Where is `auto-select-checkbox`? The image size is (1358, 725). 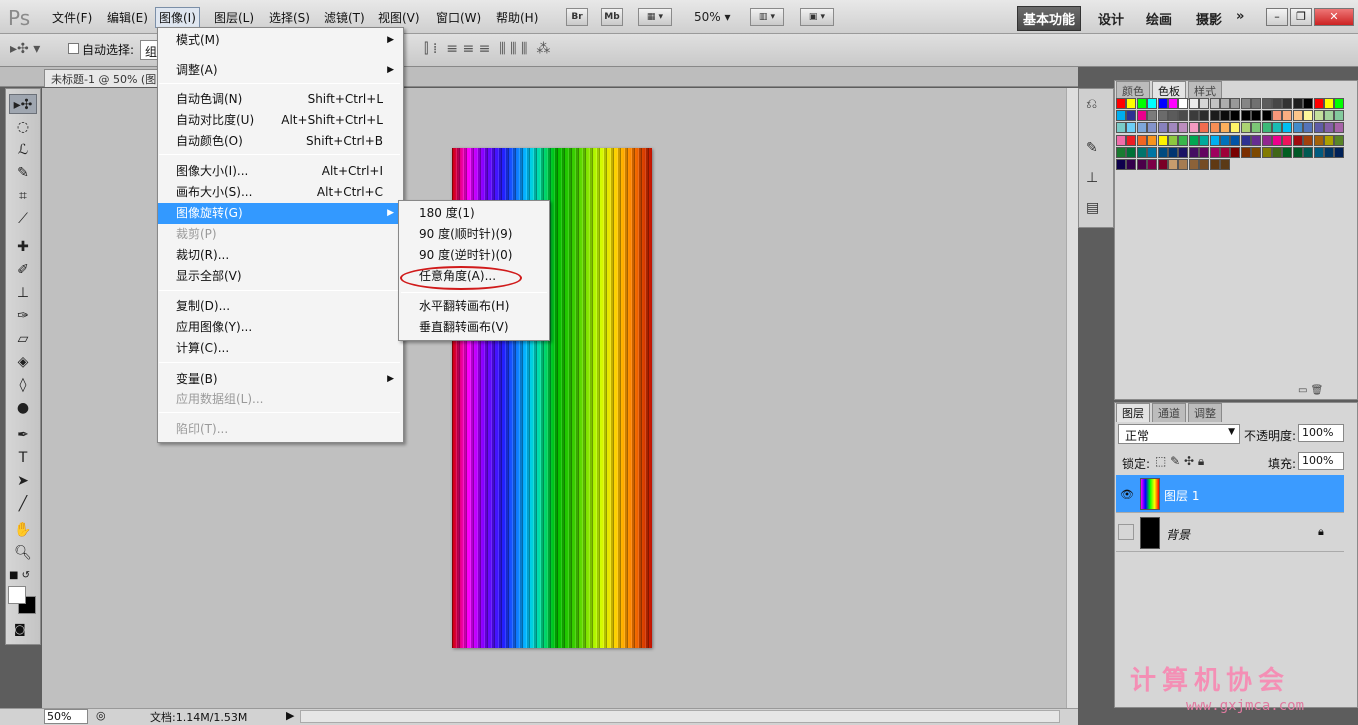 auto-select-checkbox is located at coordinates (73, 48).